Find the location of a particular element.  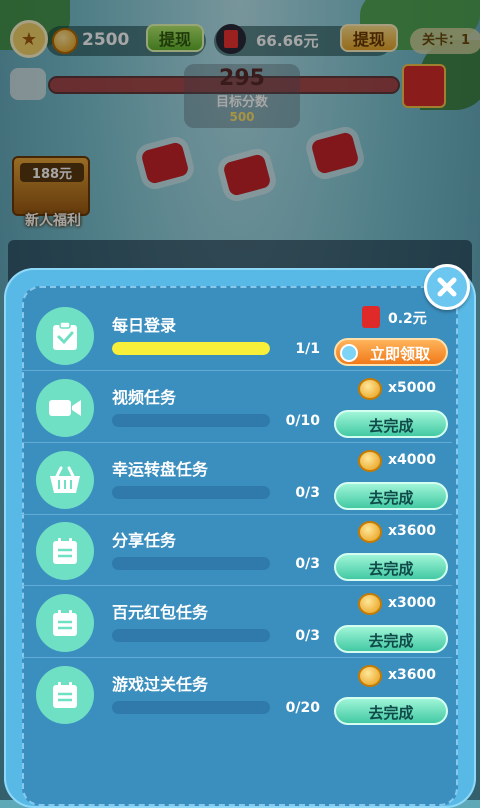

task-reward: x4000 is located at coordinates (407, 461).